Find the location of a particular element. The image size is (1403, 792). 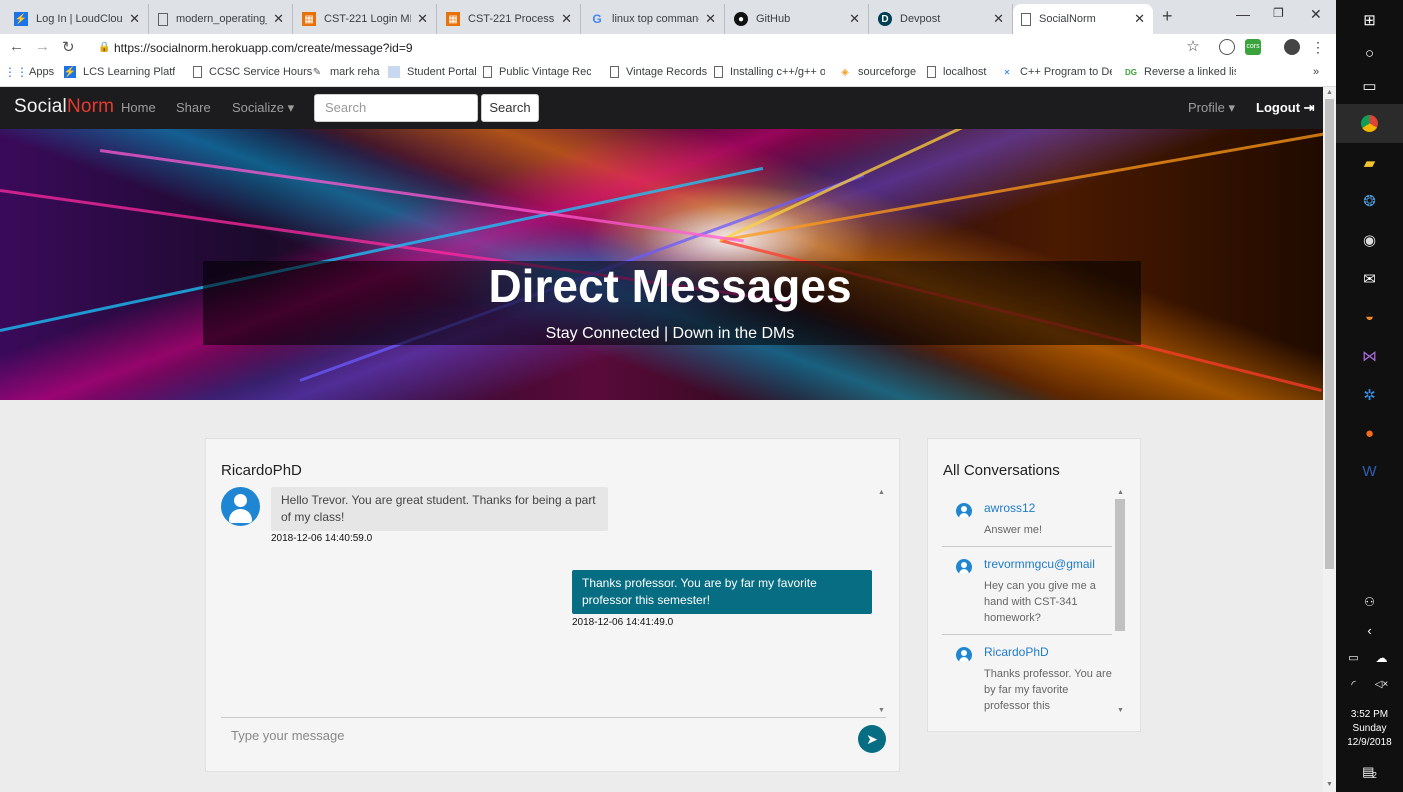

lock-icon: 🔒 is located at coordinates (104, 47).